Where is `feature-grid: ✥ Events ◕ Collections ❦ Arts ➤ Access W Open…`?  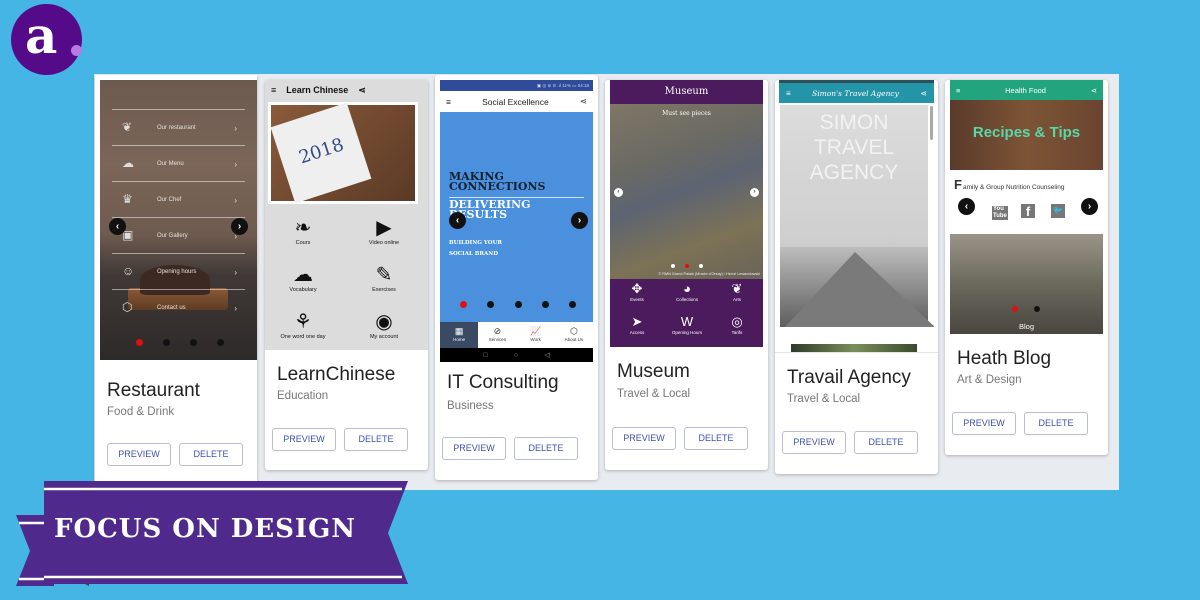
feature-grid: ✥ Events ◕ Collections ❦ Arts ➤ Access W Open… is located at coordinates (686, 313).